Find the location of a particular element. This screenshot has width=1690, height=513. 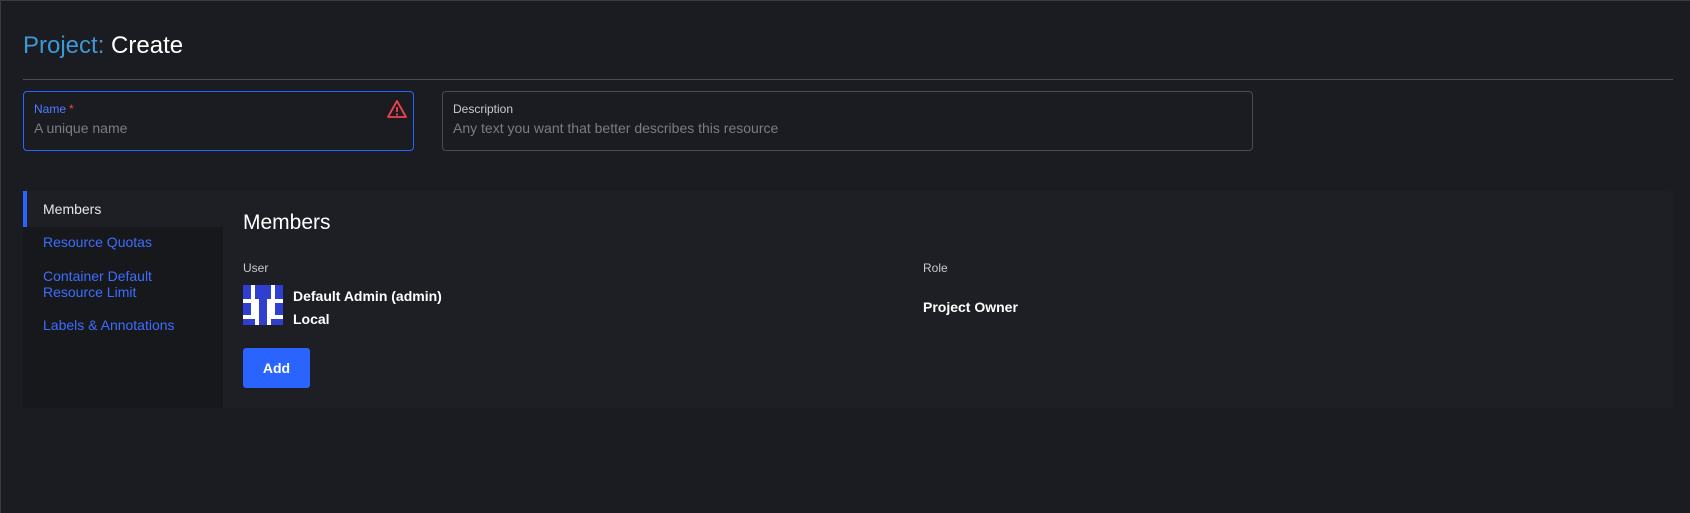

warning-icon is located at coordinates (397, 109).